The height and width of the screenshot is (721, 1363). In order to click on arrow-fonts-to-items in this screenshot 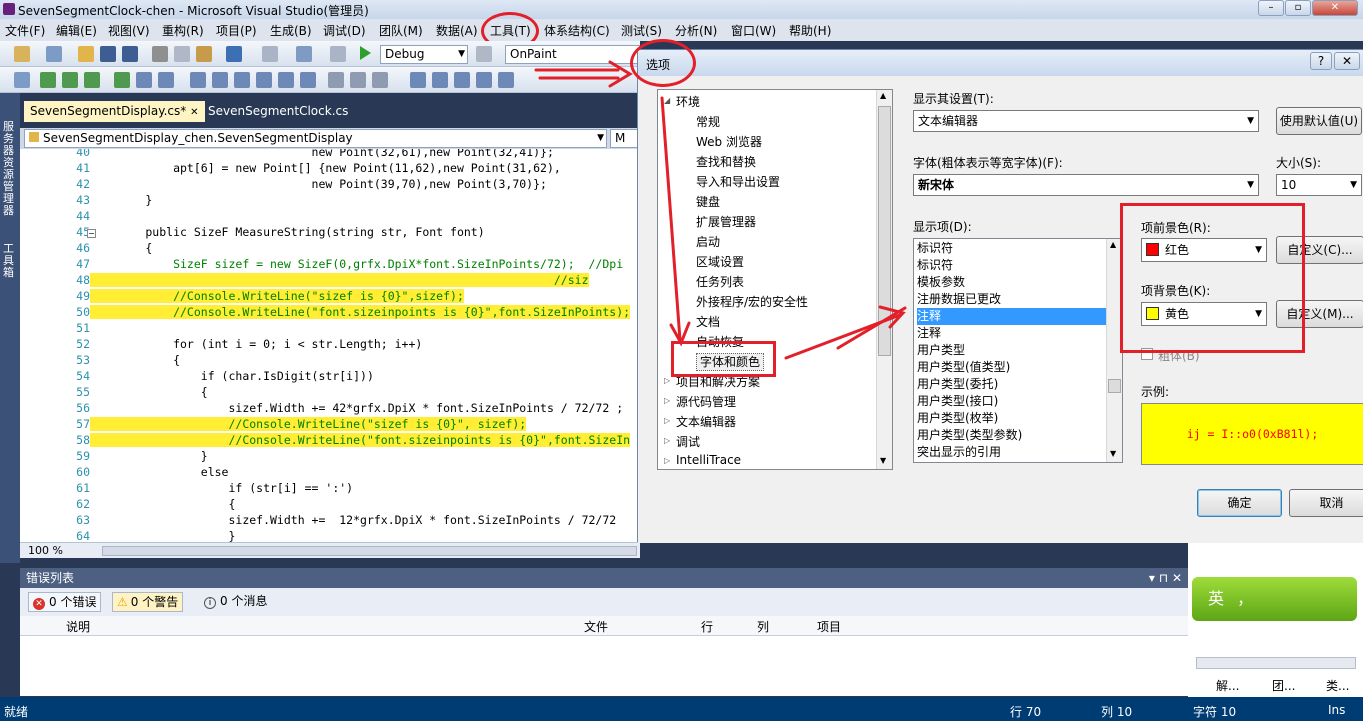, I will do `click(845, 332)`.